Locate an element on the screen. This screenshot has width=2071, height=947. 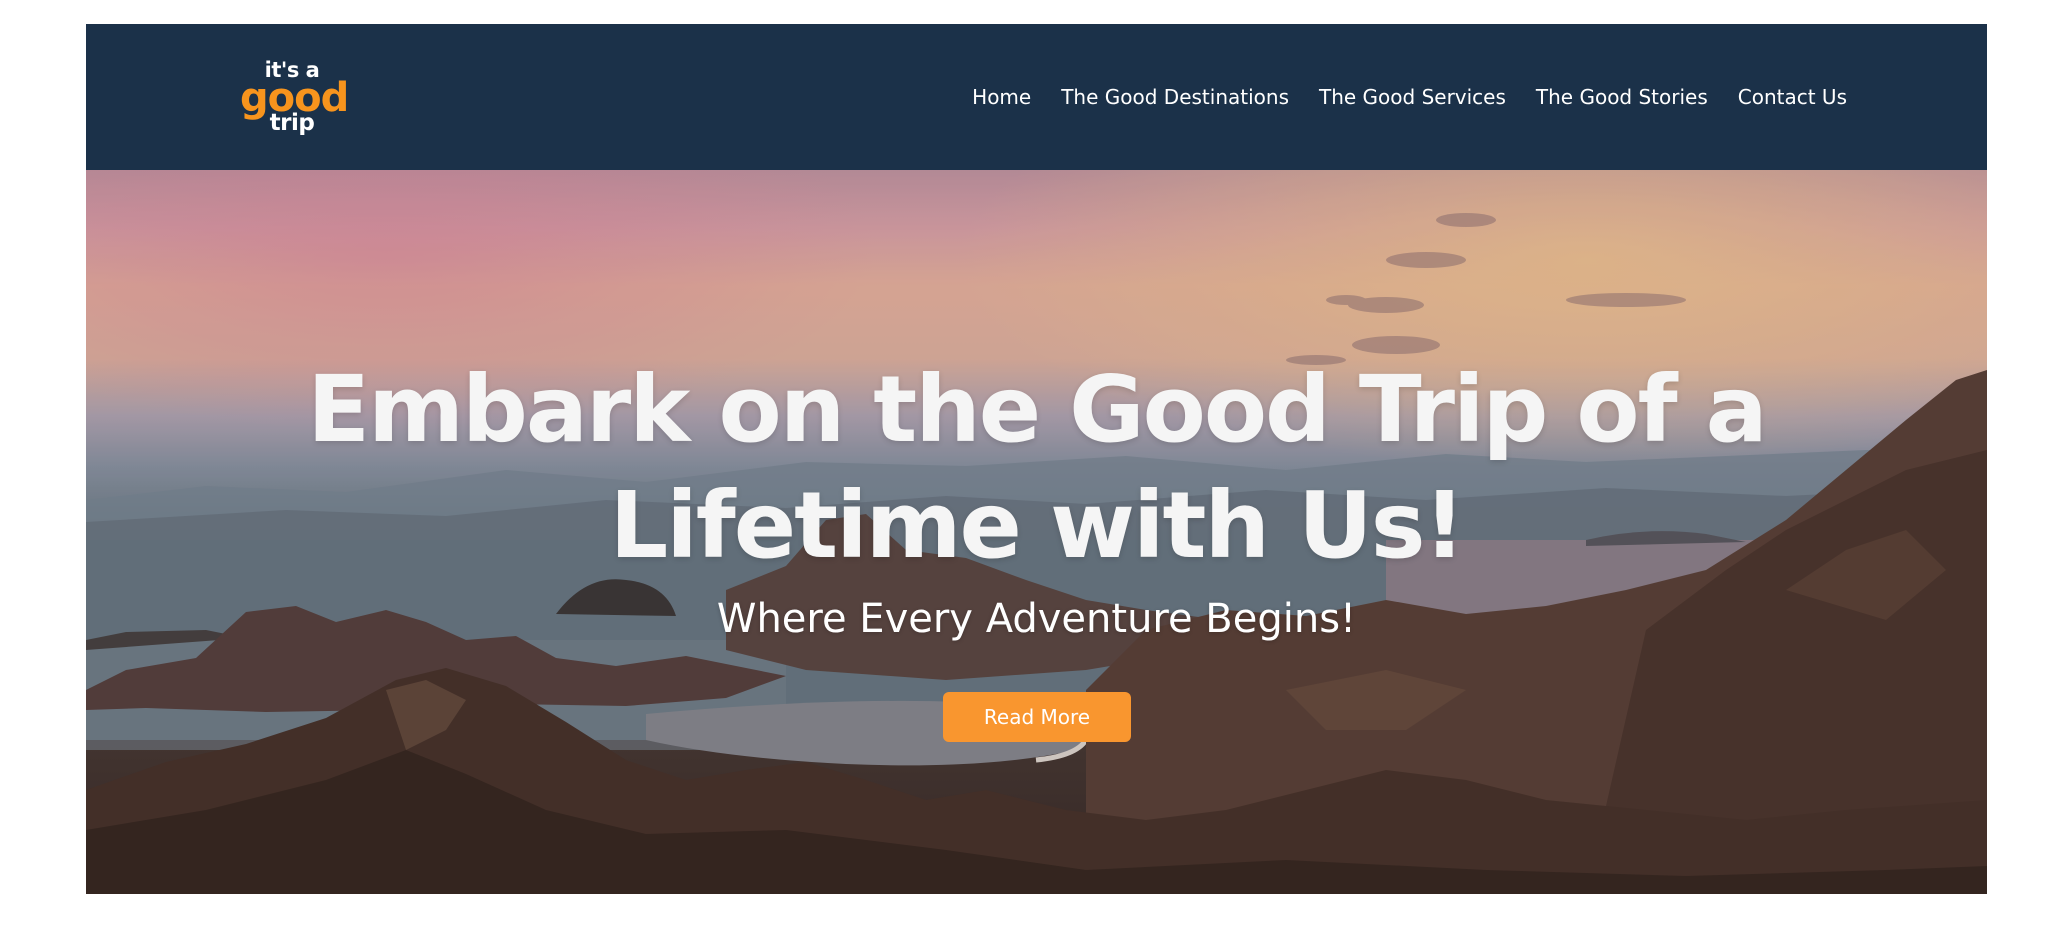
nav-link-home: Home is located at coordinates (1001, 97).